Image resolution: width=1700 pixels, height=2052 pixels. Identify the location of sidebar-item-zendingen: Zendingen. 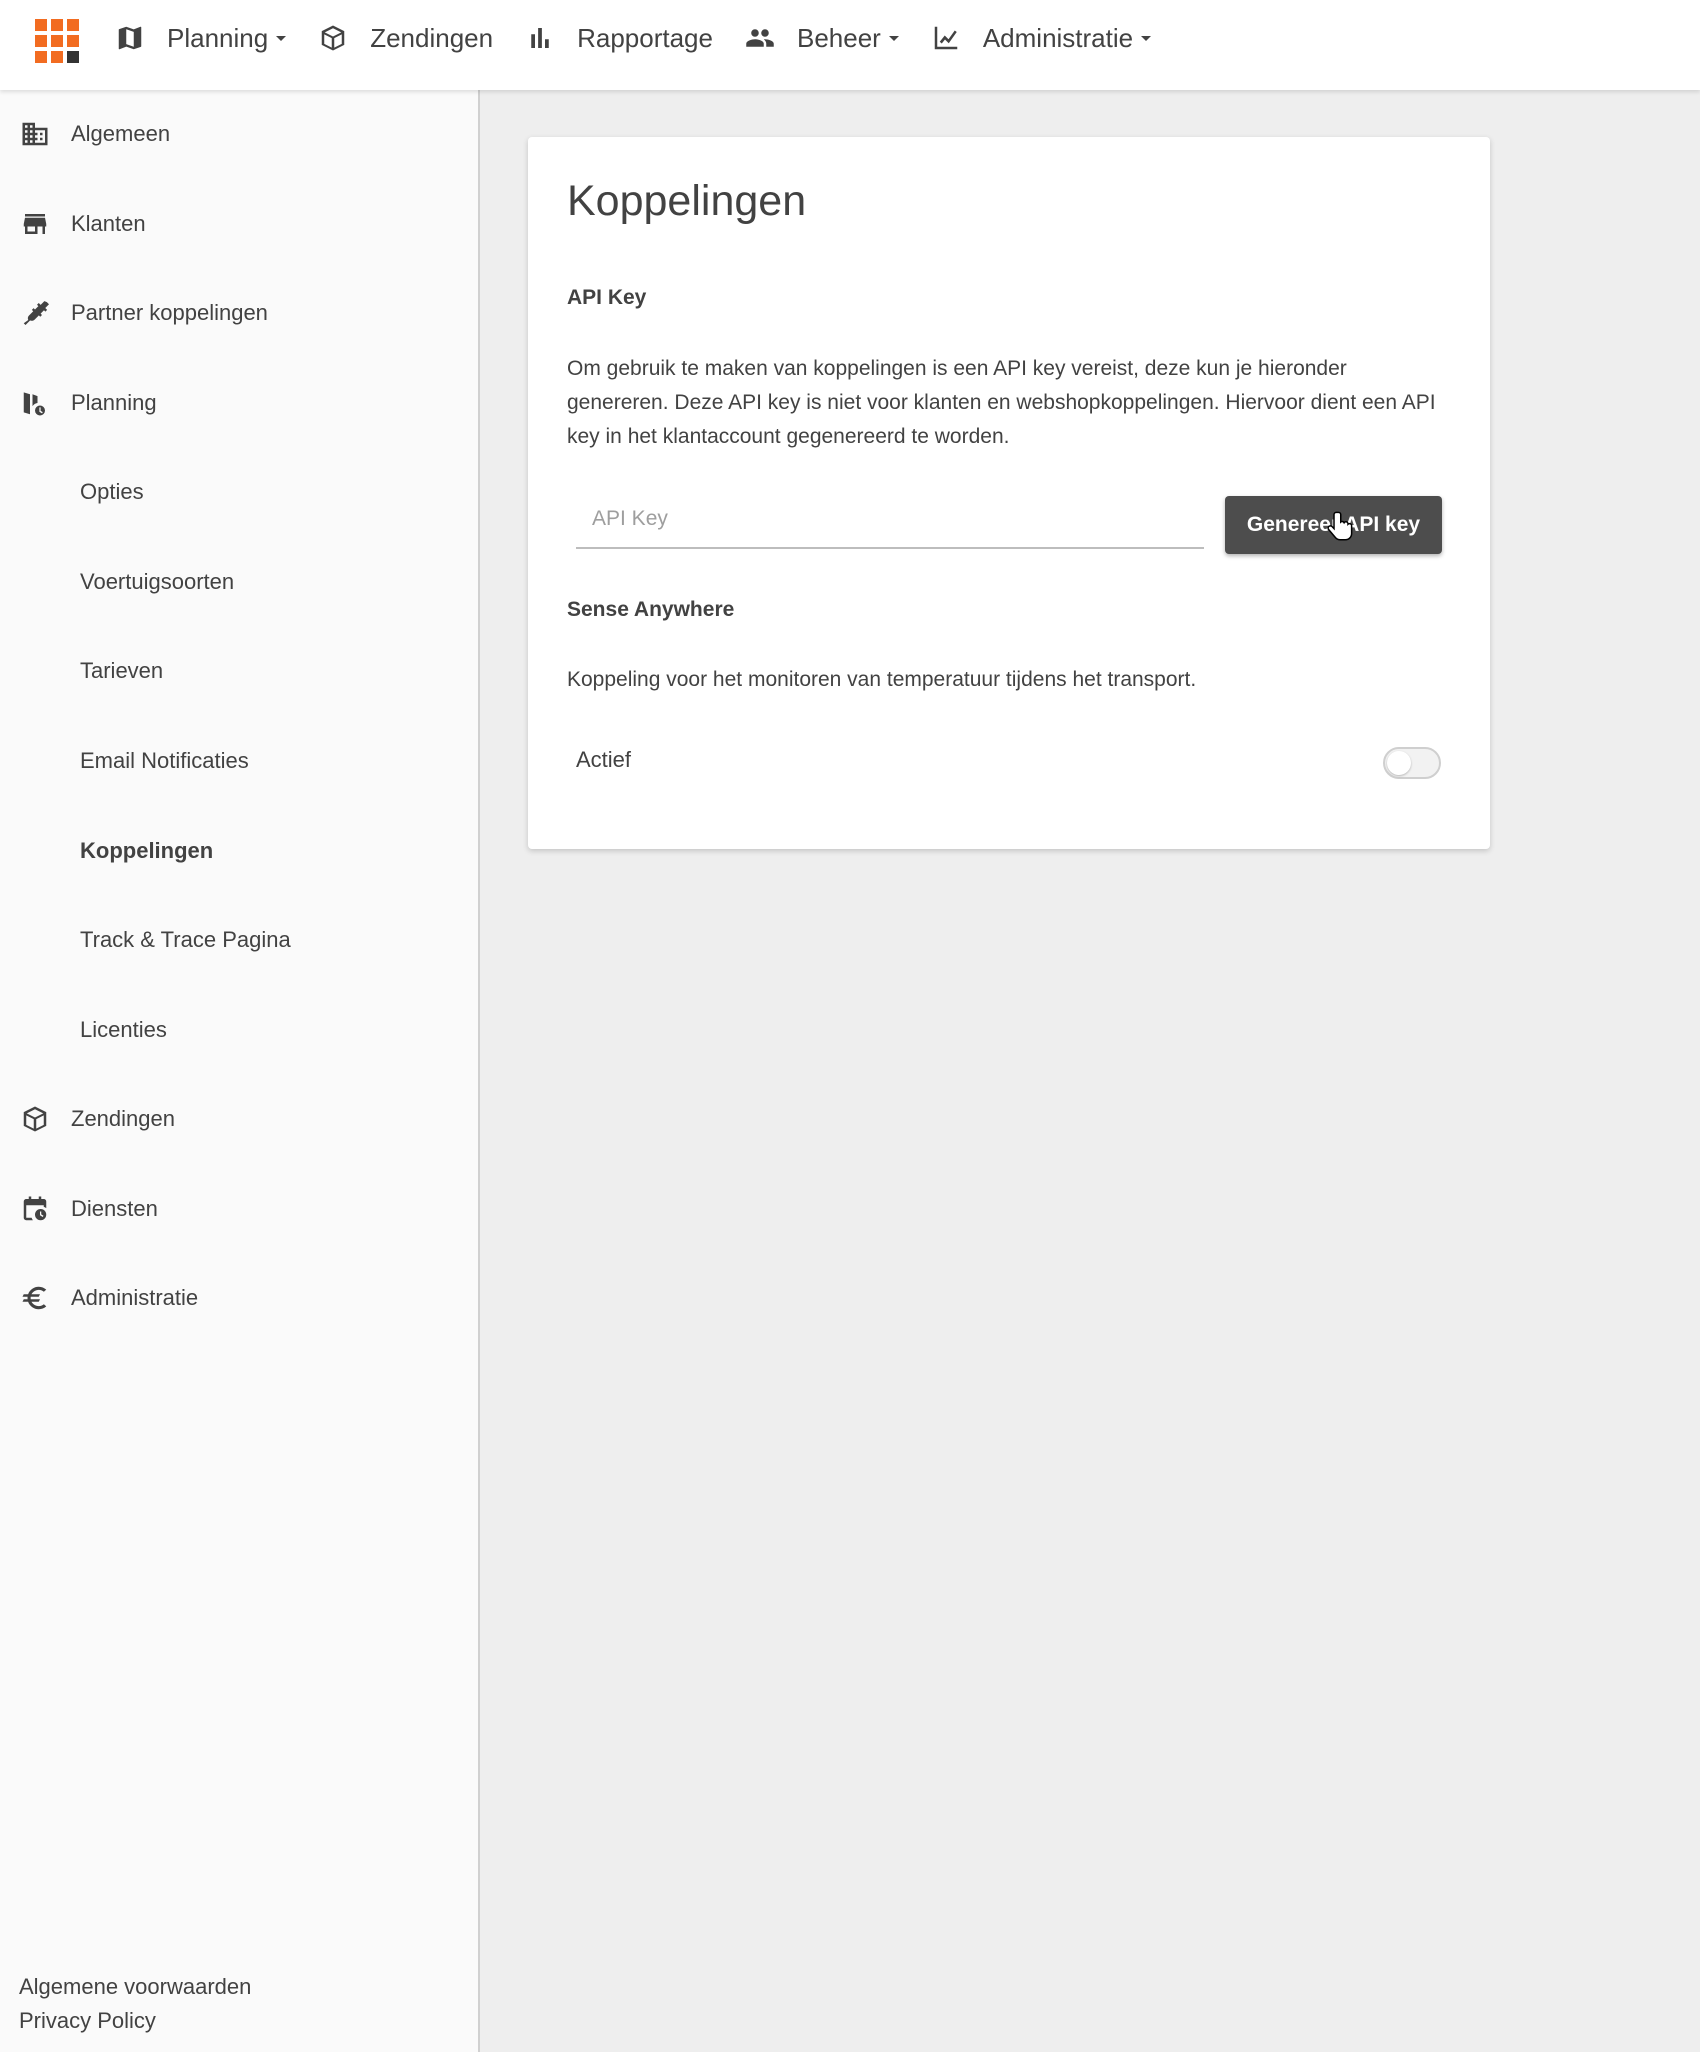
(239, 1119).